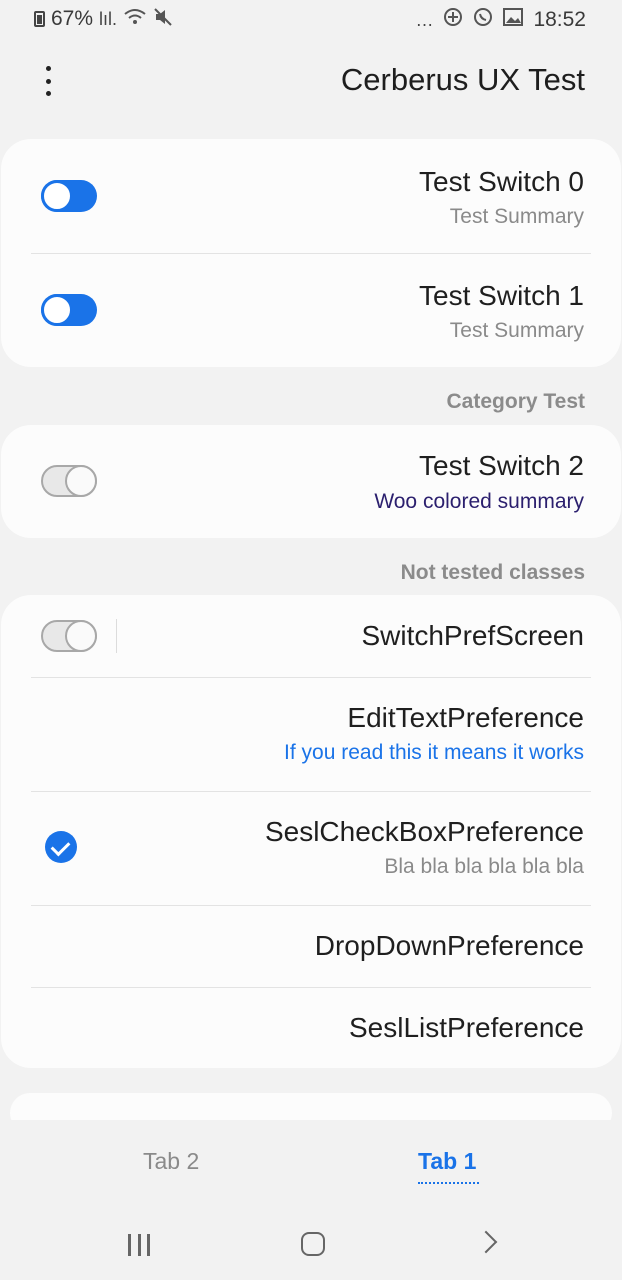 This screenshot has height=1280, width=622. What do you see at coordinates (139, 1245) in the screenshot?
I see `recent-apps-icon` at bounding box center [139, 1245].